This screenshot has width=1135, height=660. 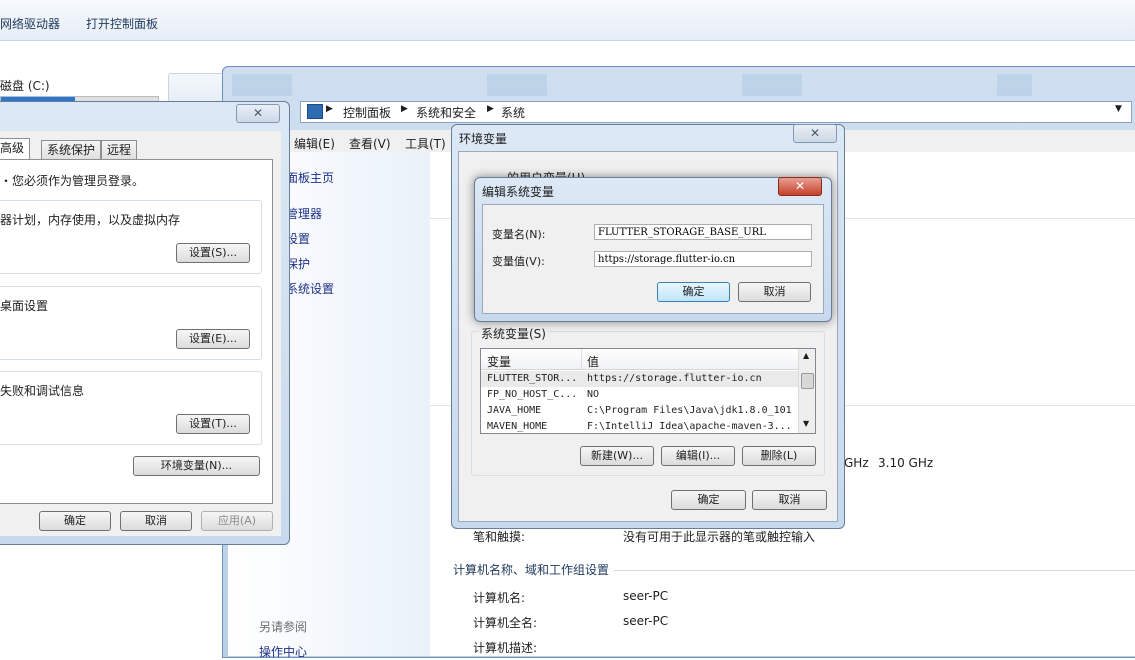 What do you see at coordinates (646, 621) in the screenshot?
I see `full-computer-name-value: seer-PC` at bounding box center [646, 621].